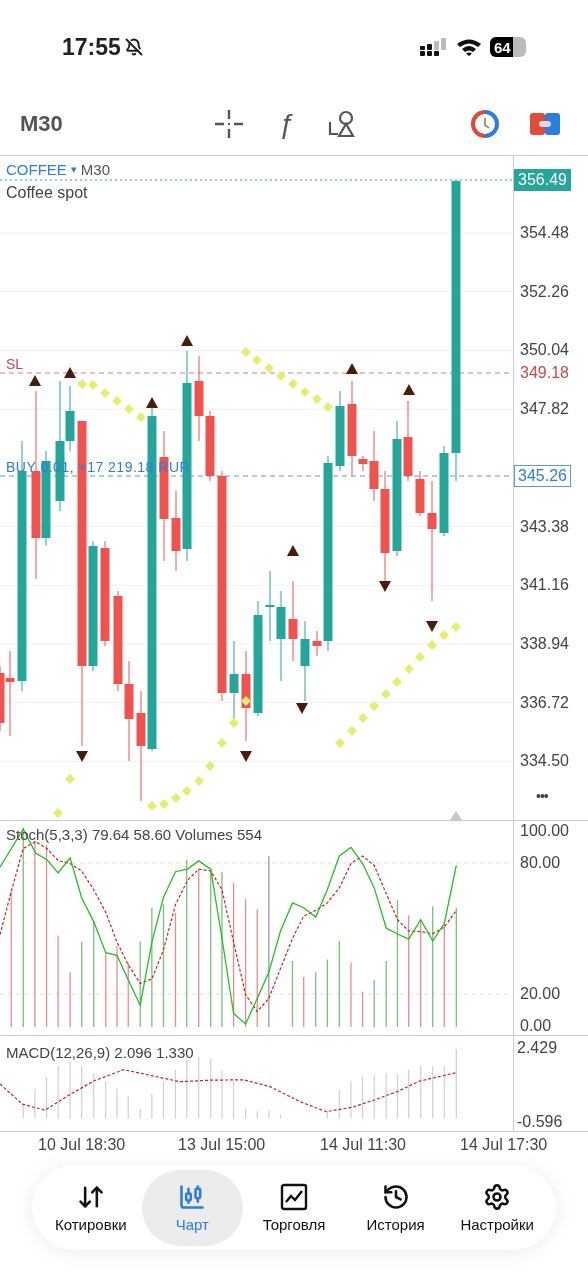 This screenshot has width=588, height=1280. What do you see at coordinates (82, 1145) in the screenshot?
I see `time-axis-label: 10 Jul 18:30` at bounding box center [82, 1145].